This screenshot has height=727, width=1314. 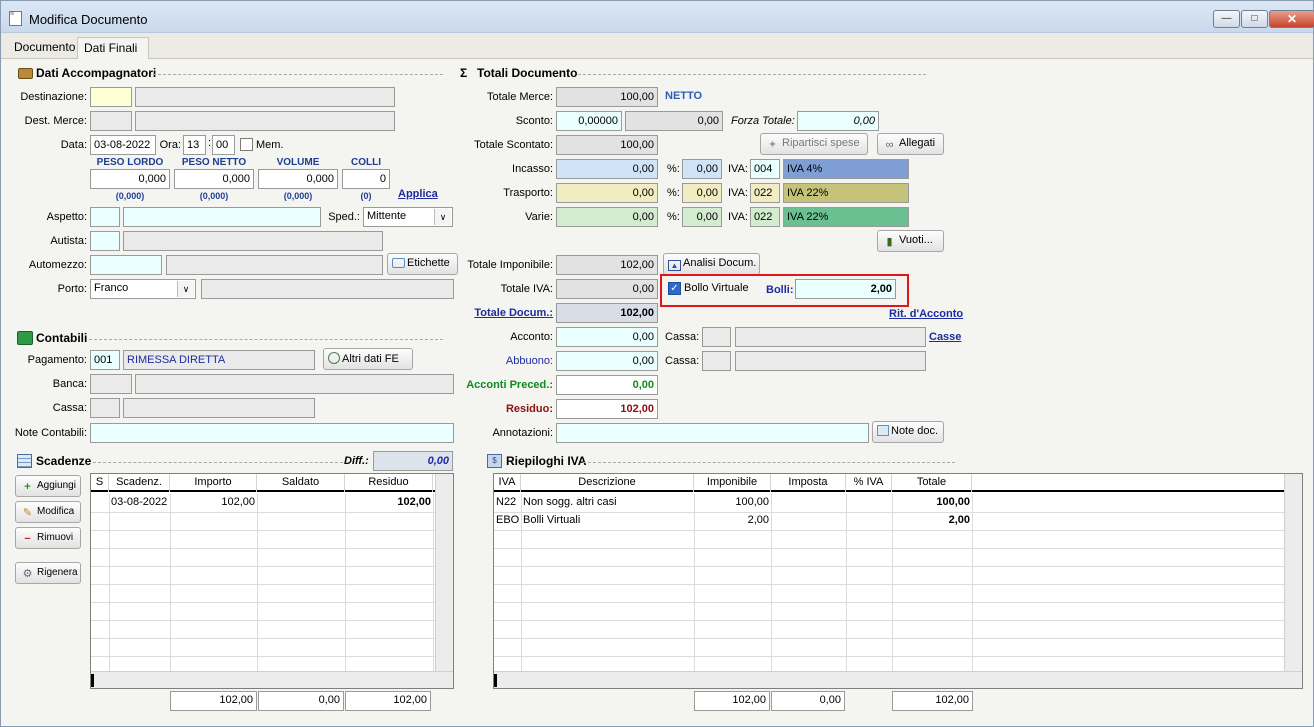 What do you see at coordinates (265, 97) in the screenshot?
I see `destinazione-desc-field` at bounding box center [265, 97].